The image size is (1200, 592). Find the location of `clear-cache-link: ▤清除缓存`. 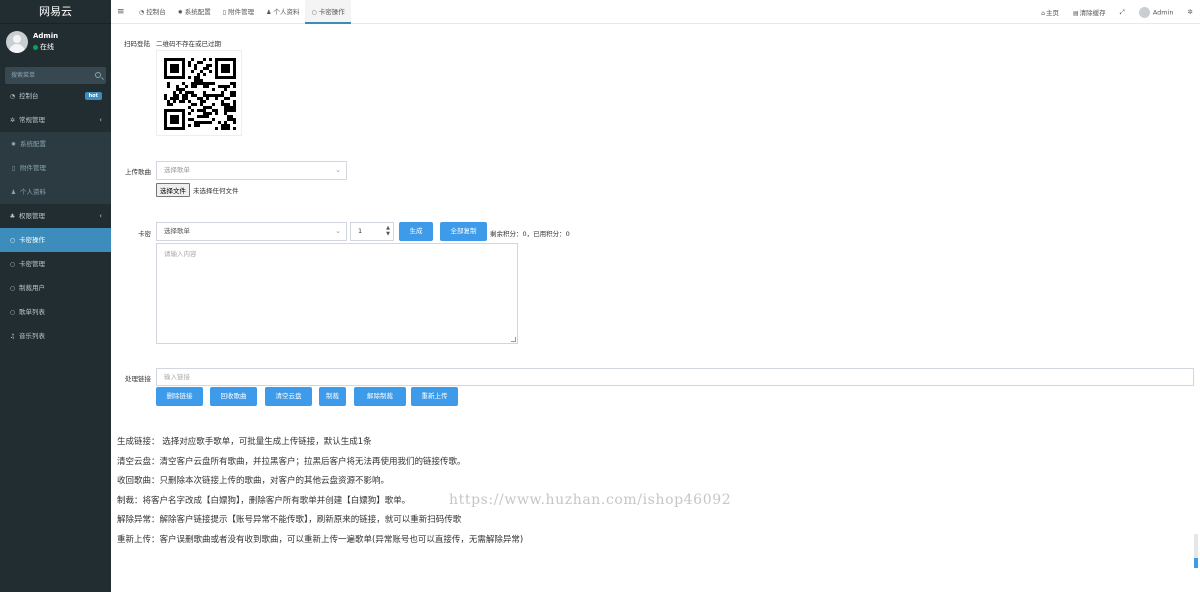

clear-cache-link: ▤清除缓存 is located at coordinates (1089, 12).